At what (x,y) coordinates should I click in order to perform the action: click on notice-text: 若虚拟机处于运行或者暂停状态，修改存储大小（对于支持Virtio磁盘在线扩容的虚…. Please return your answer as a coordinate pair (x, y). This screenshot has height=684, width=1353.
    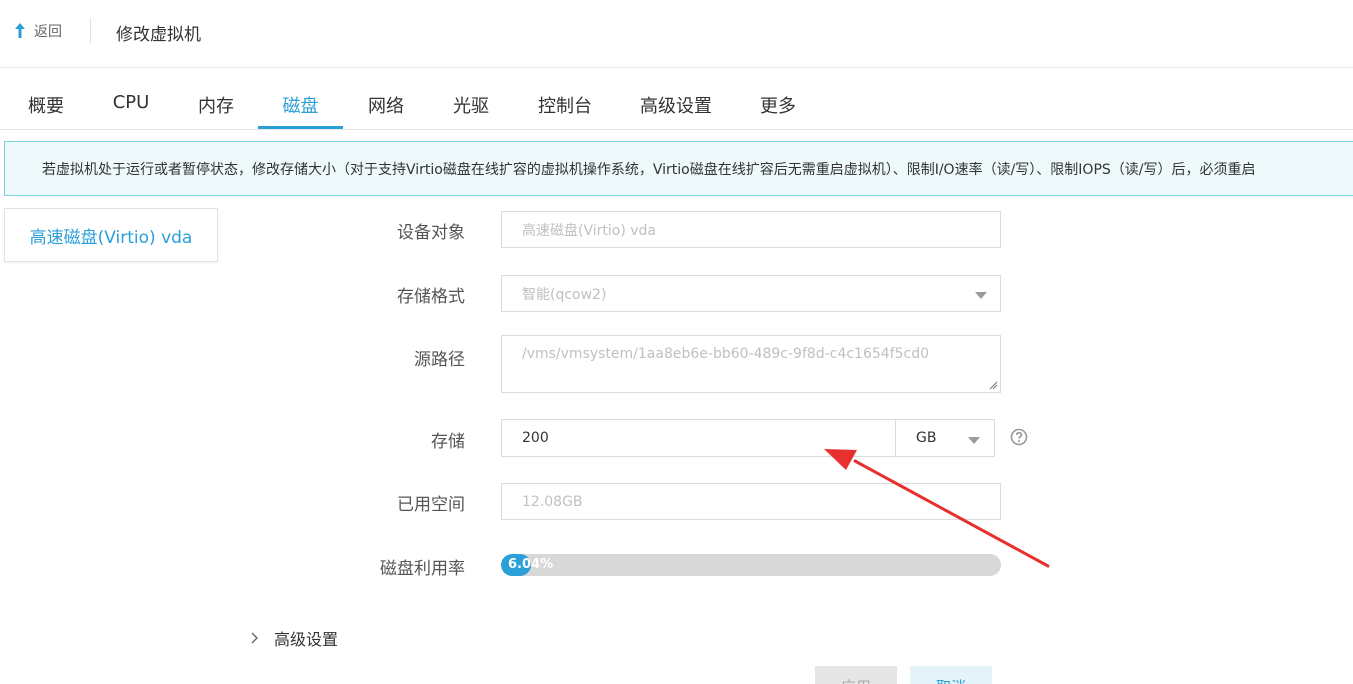
    Looking at the image, I should click on (649, 170).